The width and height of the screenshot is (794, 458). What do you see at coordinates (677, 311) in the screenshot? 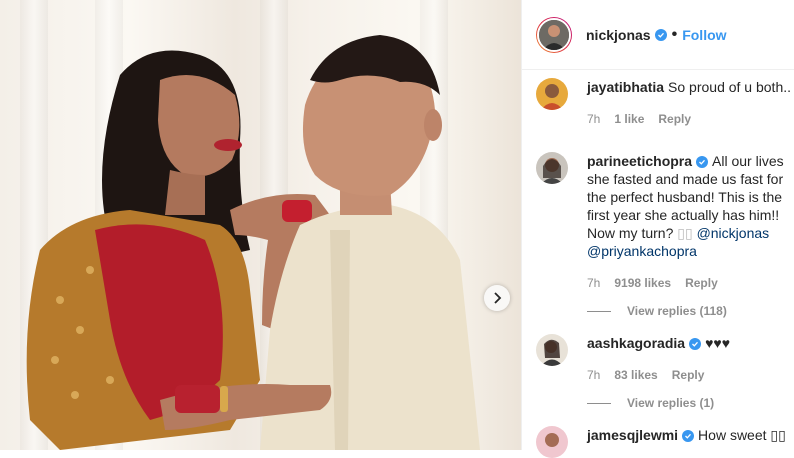
I see `view-replies-label: View replies (118)` at bounding box center [677, 311].